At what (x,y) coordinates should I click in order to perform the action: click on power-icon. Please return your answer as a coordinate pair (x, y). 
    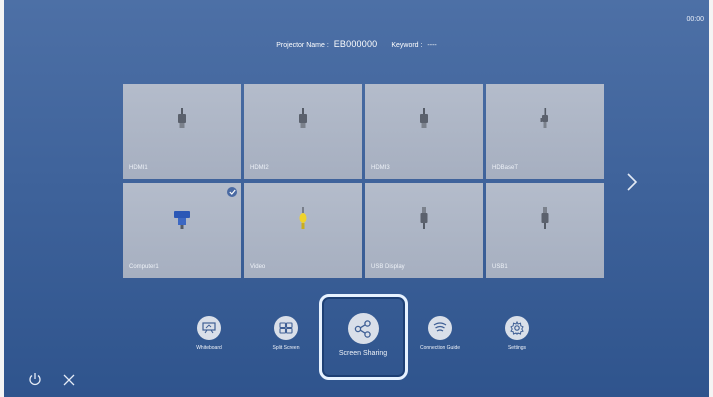
    Looking at the image, I should click on (35, 381).